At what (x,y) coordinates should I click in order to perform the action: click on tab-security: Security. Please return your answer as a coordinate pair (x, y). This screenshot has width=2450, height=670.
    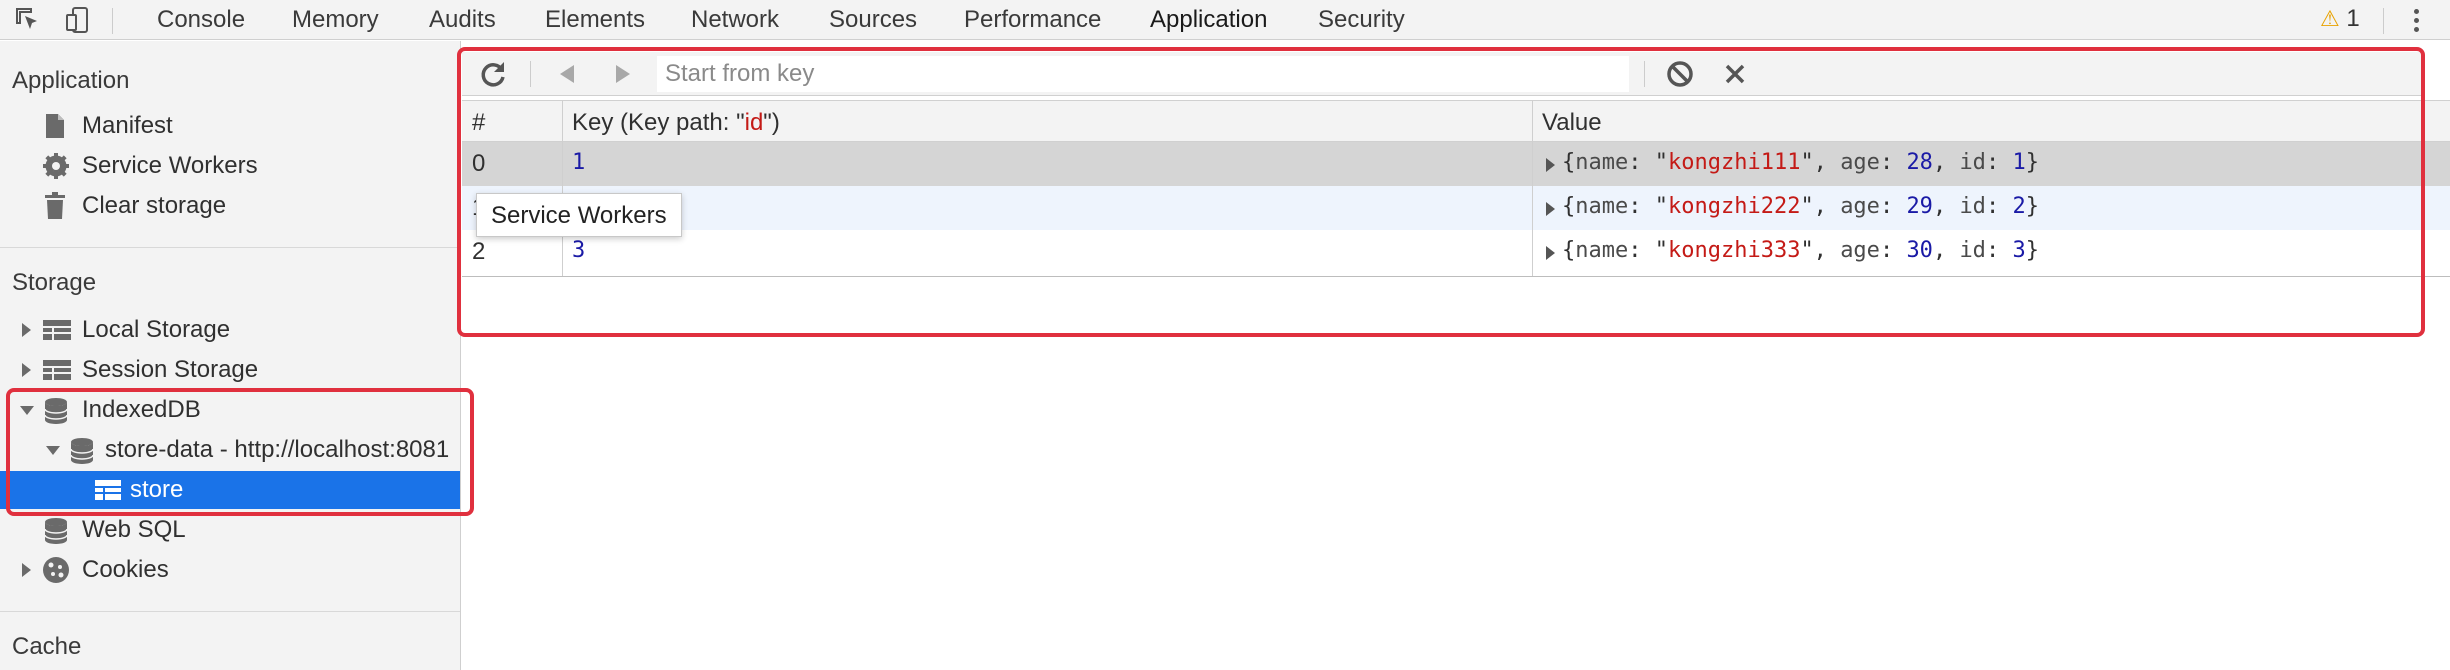
    Looking at the image, I should click on (1361, 20).